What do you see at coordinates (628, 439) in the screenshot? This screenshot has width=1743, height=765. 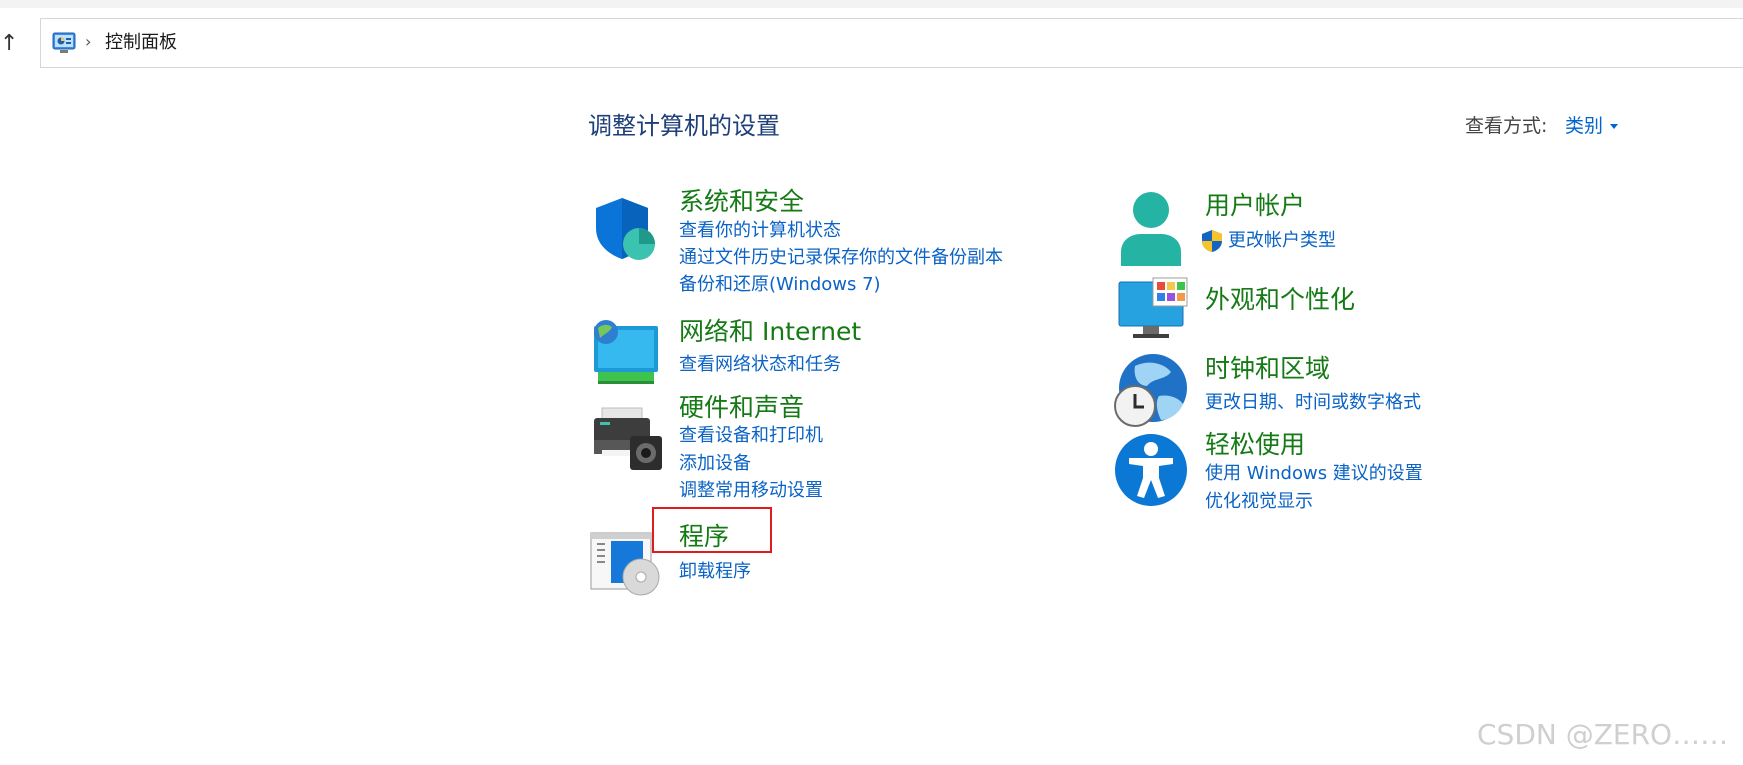 I see `printer-icon` at bounding box center [628, 439].